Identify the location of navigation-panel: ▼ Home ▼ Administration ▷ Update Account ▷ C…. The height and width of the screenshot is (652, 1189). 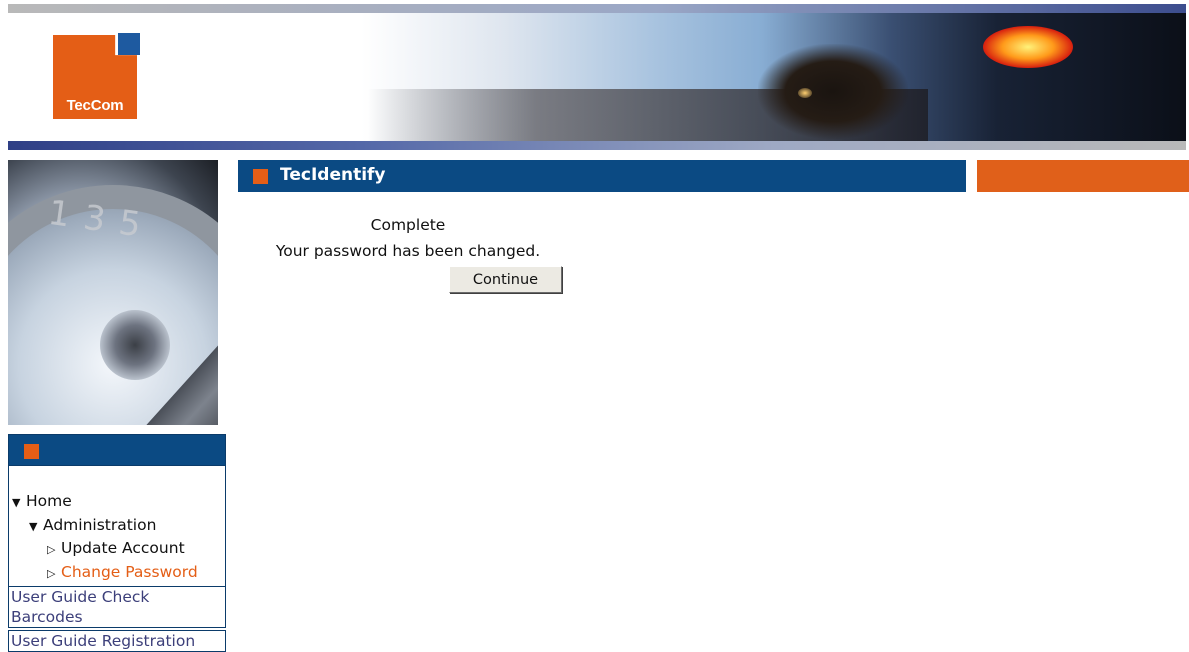
(117, 543).